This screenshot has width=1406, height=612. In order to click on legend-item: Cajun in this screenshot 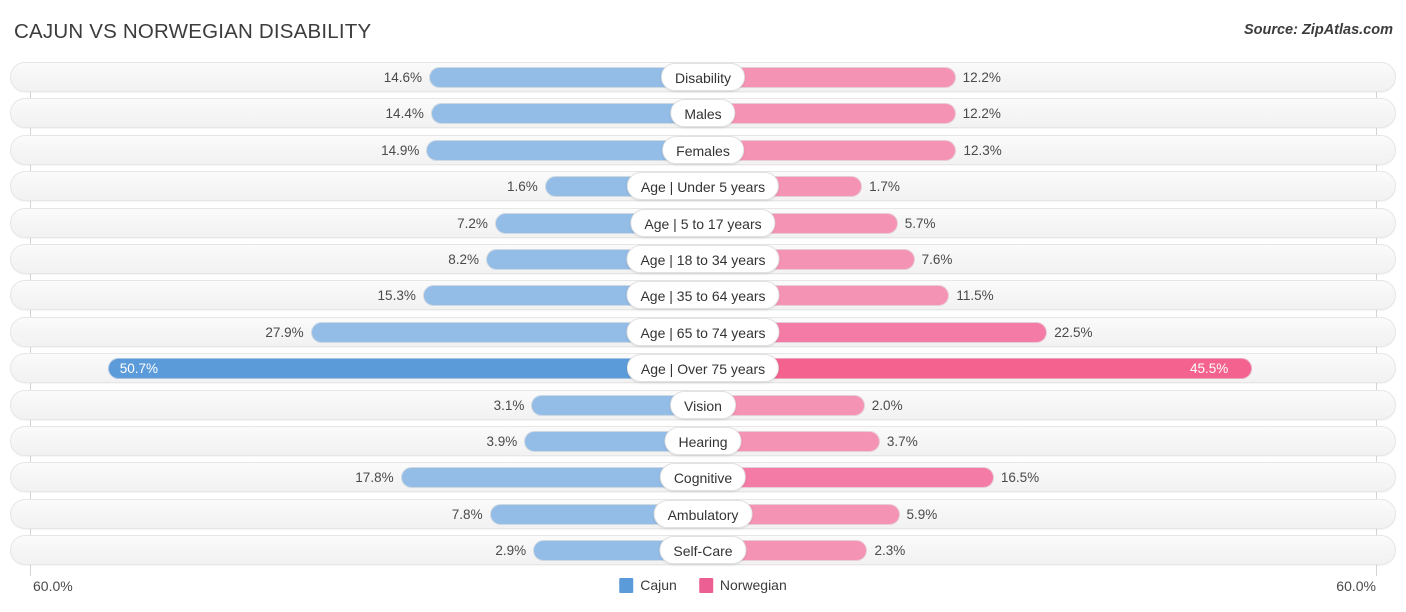, I will do `click(648, 585)`.